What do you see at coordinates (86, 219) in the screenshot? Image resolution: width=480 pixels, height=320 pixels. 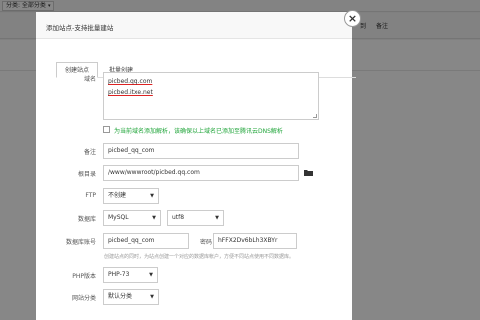 I see `database-label: 数据库` at bounding box center [86, 219].